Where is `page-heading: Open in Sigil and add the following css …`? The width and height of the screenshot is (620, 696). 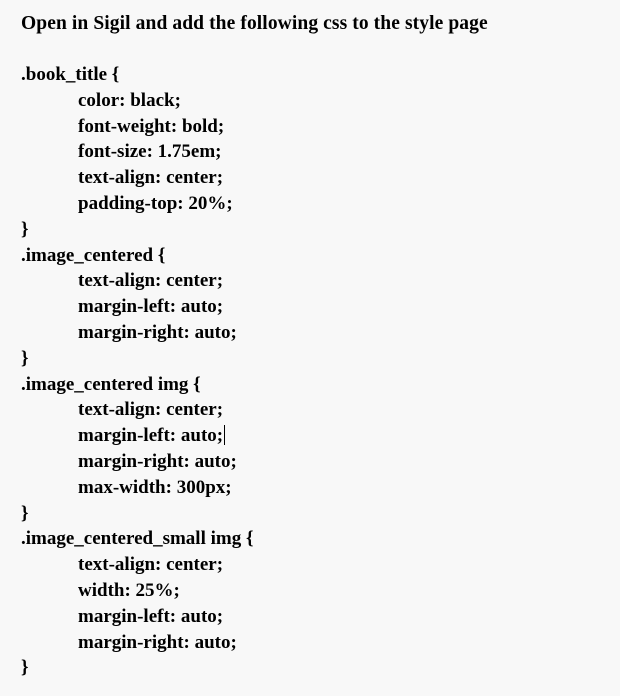 page-heading: Open in Sigil and add the following css … is located at coordinates (254, 23).